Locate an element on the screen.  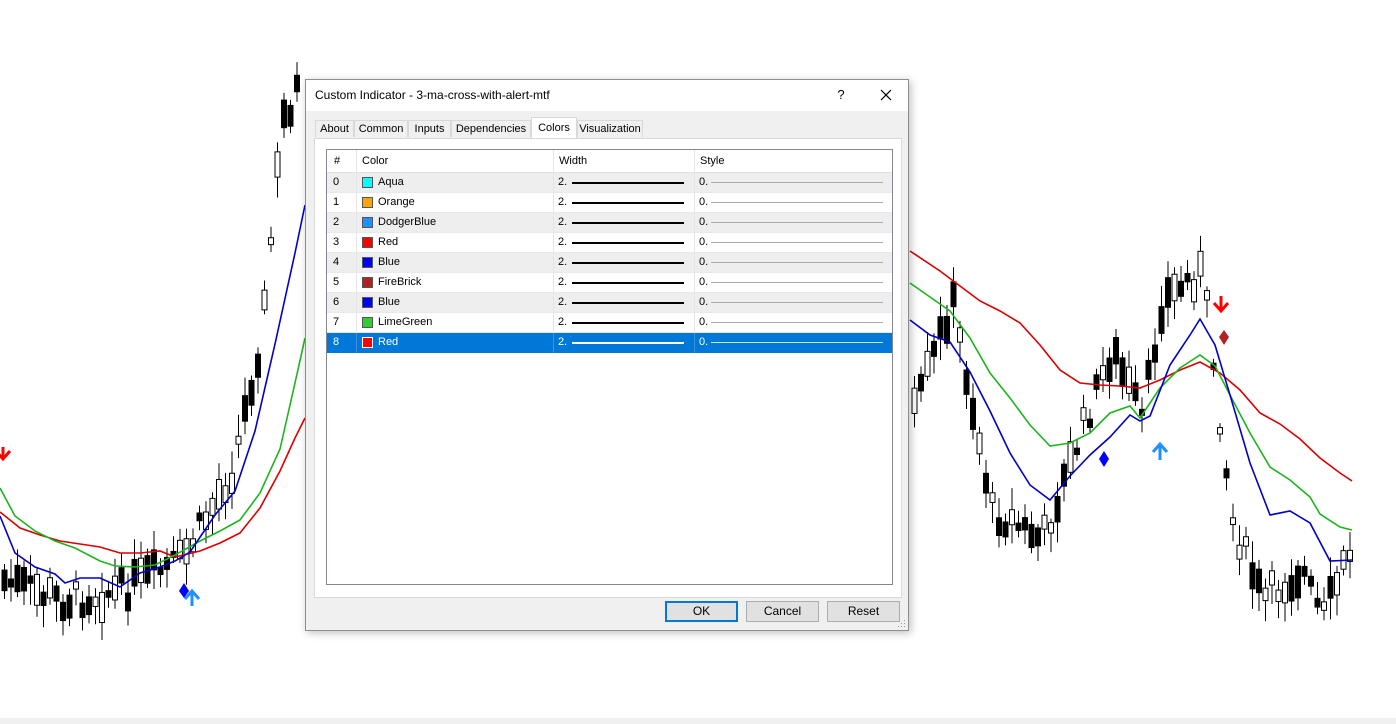
table-row: 0 Aqua 2. 0. is located at coordinates (609, 183).